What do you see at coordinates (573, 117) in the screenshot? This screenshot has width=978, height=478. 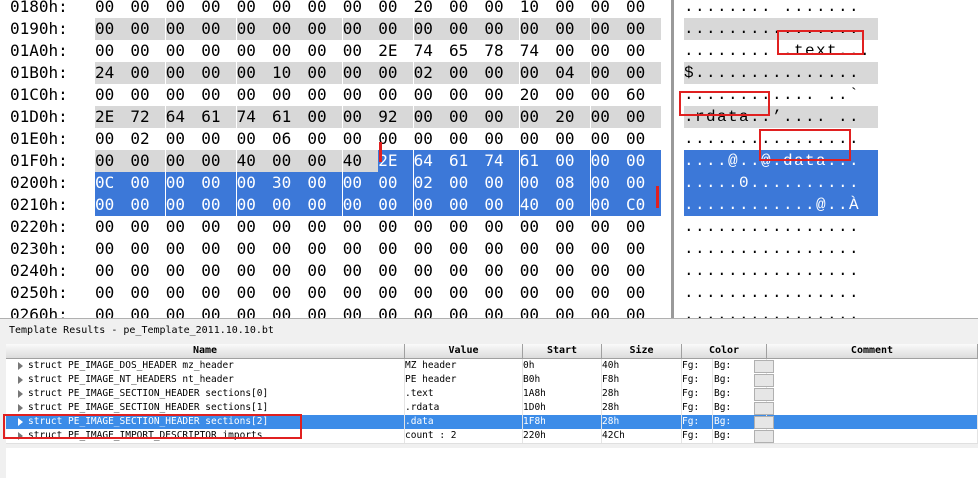 I see `hex-byte: 20` at bounding box center [573, 117].